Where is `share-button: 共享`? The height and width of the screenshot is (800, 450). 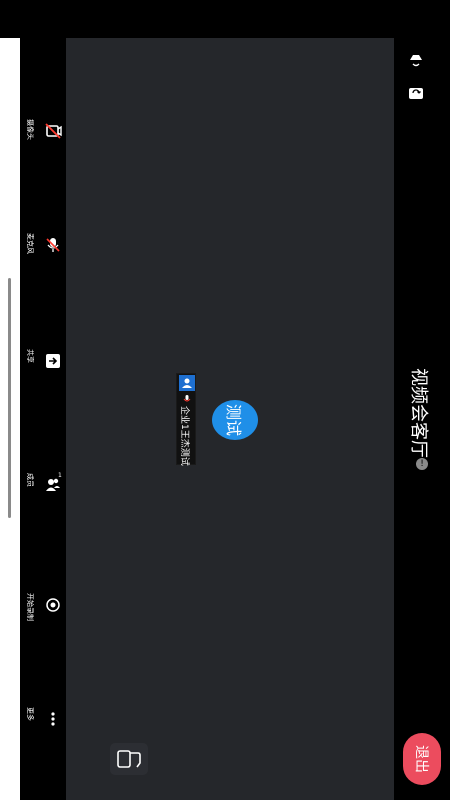 share-button: 共享 is located at coordinates (43, 361).